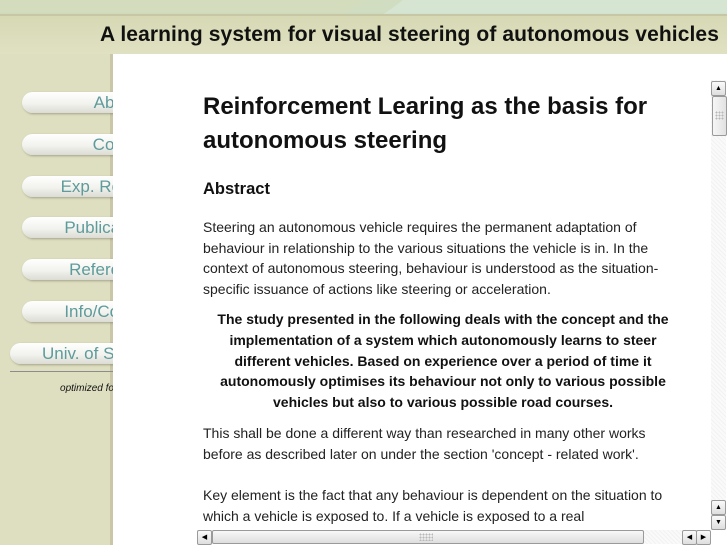  Describe the element at coordinates (236, 189) in the screenshot. I see `section-heading: Abstract` at that location.